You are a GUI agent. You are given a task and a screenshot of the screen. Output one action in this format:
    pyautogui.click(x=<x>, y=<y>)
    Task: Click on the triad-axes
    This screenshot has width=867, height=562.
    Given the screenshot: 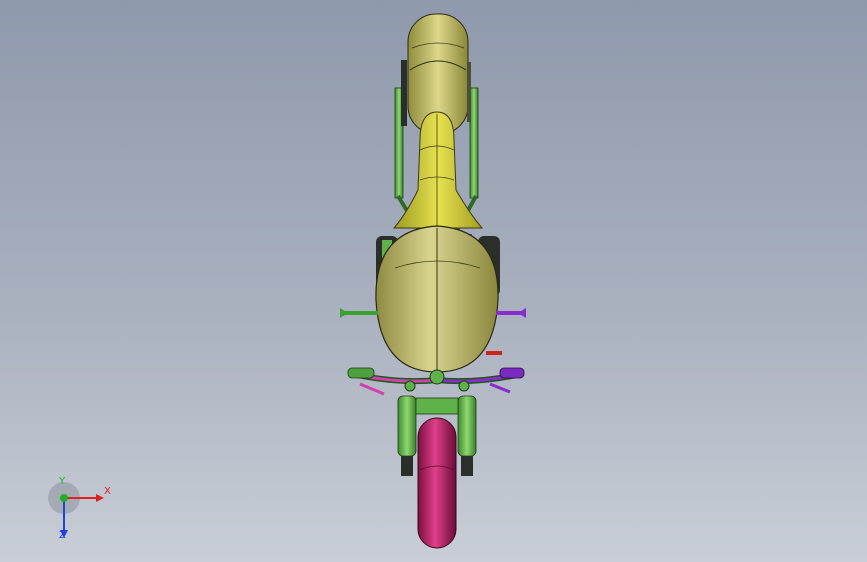 What is the action you would take?
    pyautogui.click(x=76, y=510)
    